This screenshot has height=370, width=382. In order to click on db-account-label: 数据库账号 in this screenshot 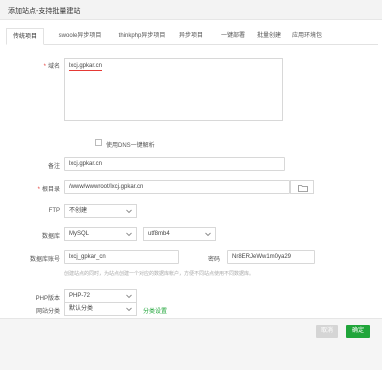, I will do `click(44, 260)`.